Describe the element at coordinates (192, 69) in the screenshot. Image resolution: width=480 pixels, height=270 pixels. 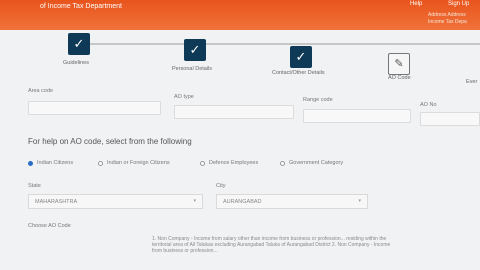
I see `step-label-personal: Personal Details` at that location.